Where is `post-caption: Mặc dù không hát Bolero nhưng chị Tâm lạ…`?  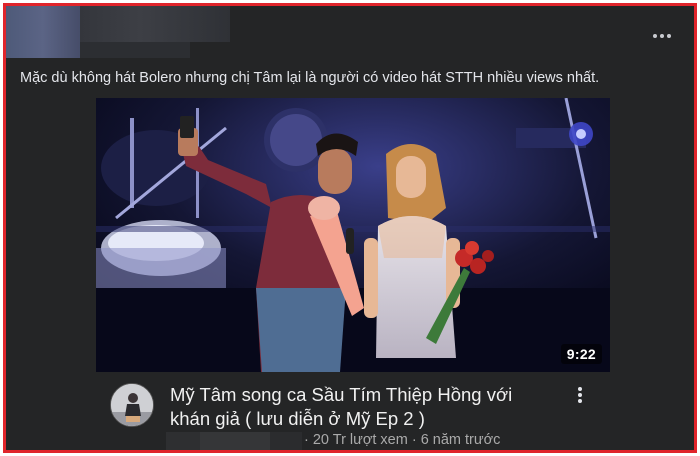 post-caption: Mặc dù không hát Bolero nhưng chị Tâm lạ… is located at coordinates (310, 78).